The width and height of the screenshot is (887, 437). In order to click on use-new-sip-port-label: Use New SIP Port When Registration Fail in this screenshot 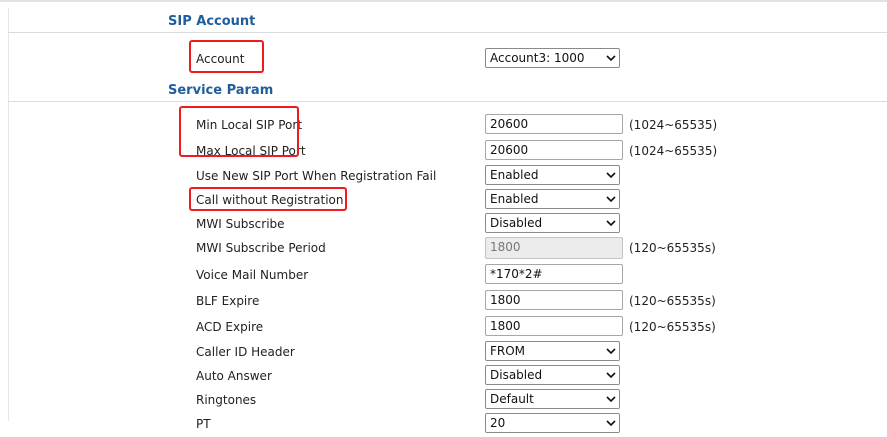, I will do `click(316, 176)`.